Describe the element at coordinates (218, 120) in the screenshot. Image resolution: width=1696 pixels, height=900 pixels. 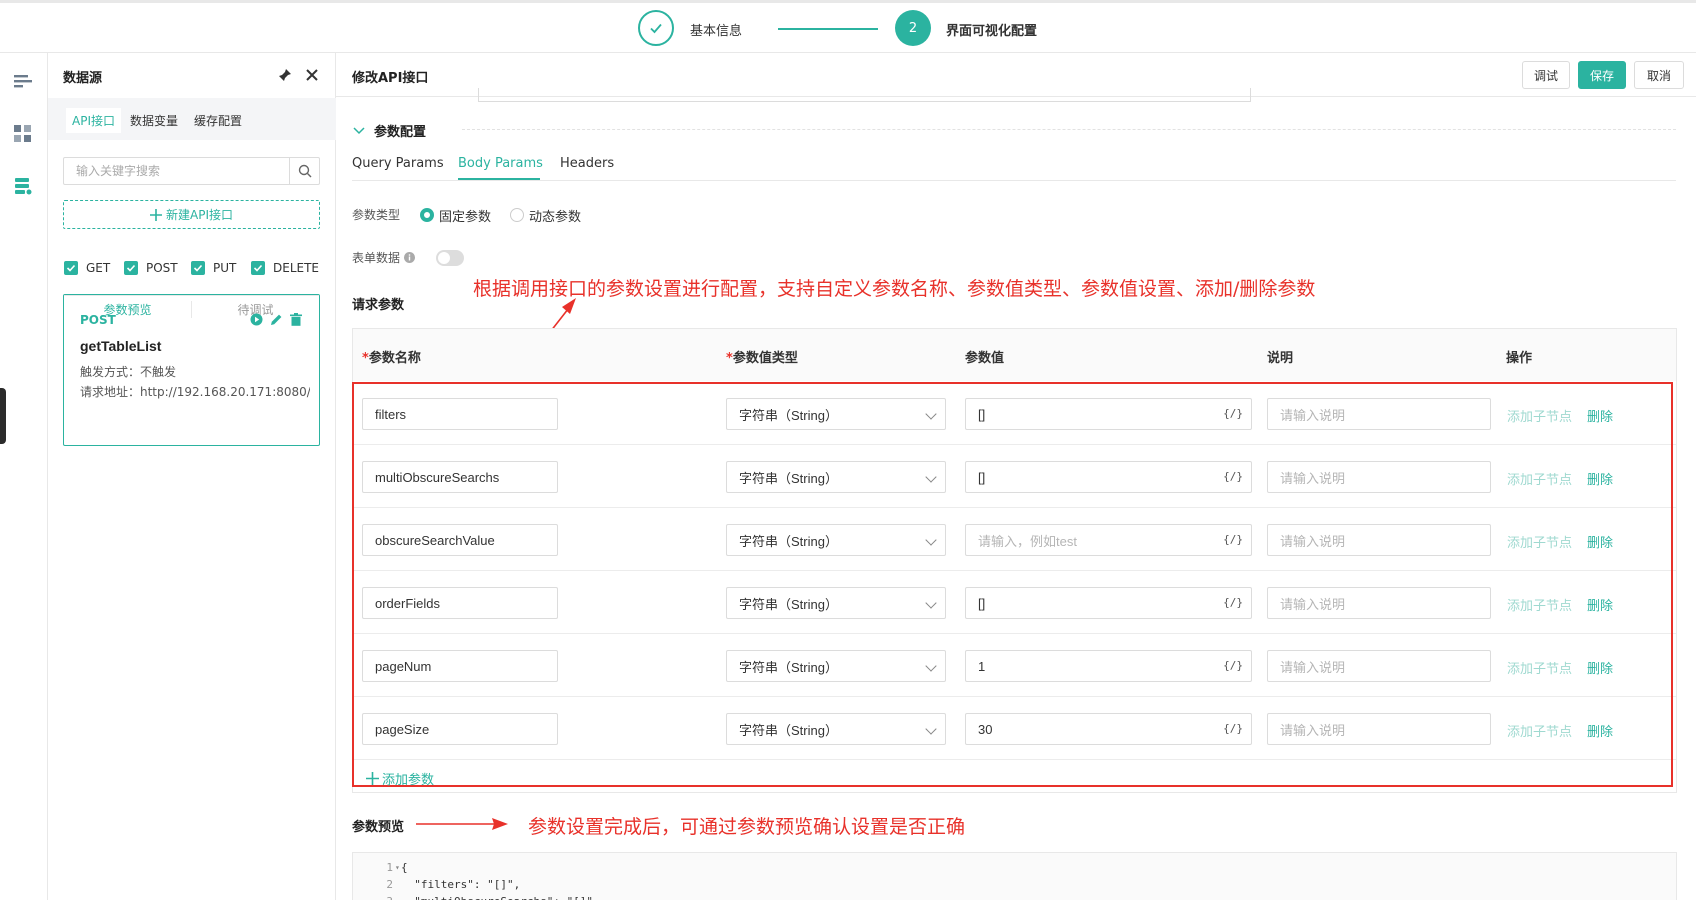
I see `tab-cache-config: 缓存配置` at that location.